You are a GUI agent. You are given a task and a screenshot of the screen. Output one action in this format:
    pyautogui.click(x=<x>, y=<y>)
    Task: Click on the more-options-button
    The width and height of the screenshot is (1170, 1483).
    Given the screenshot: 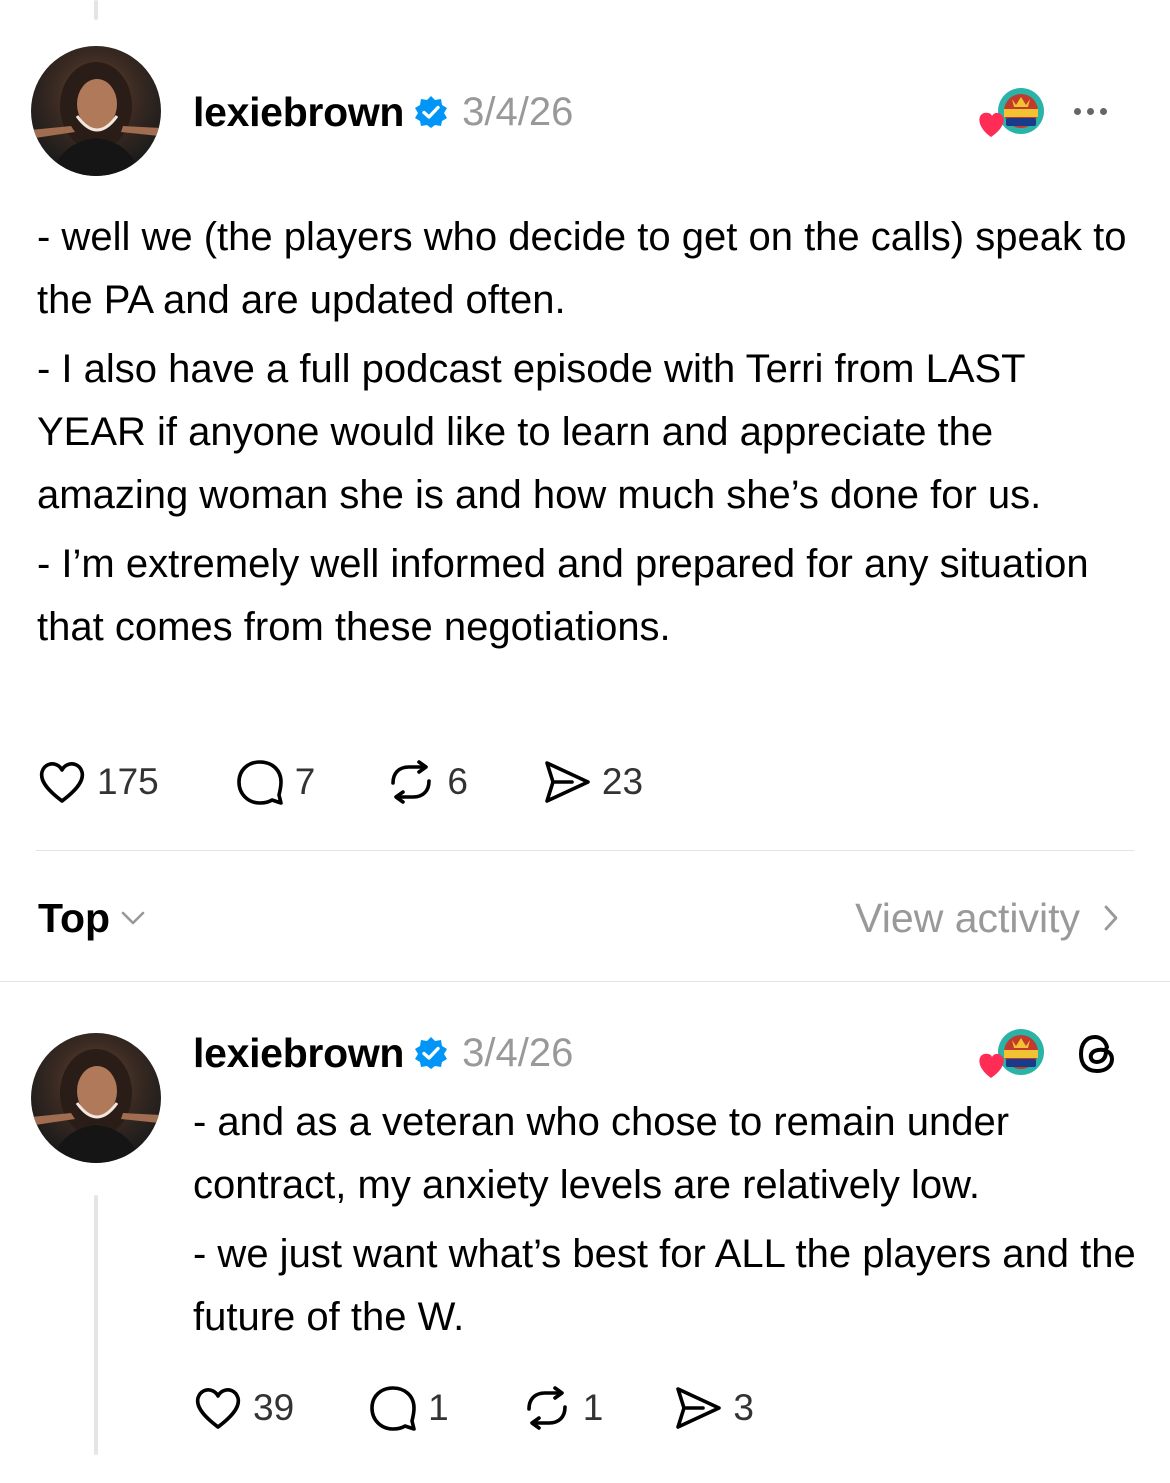 What is the action you would take?
    pyautogui.click(x=1090, y=111)
    